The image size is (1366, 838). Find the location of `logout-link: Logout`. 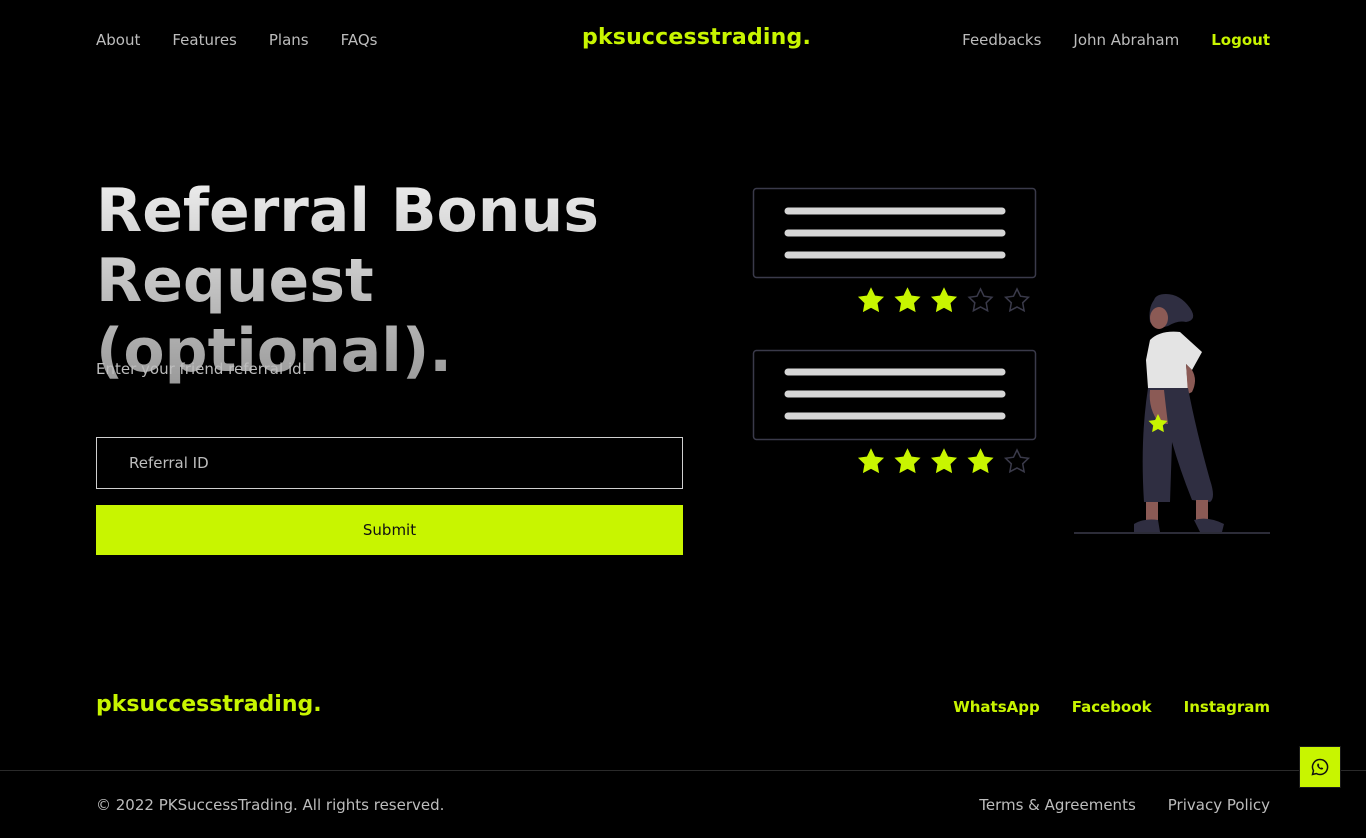

logout-link: Logout is located at coordinates (1240, 40).